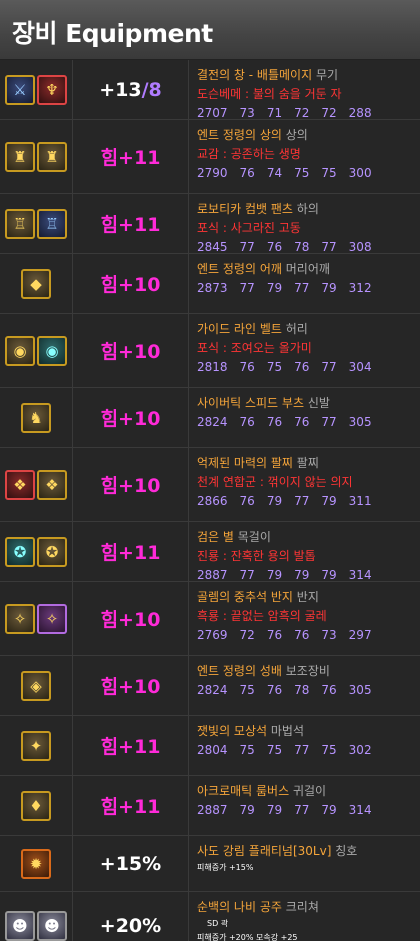 This screenshot has width=420, height=941. I want to click on item-name-line: 사이버틱 스피드 부츠 신발, so click(308, 403).